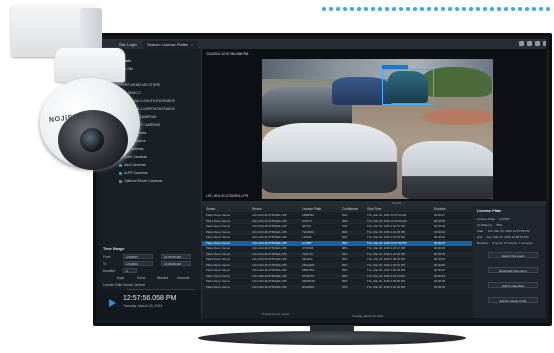 The image size is (554, 353). Describe the element at coordinates (485, 225) in the screenshot. I see `detail-label: Confidence` at that location.